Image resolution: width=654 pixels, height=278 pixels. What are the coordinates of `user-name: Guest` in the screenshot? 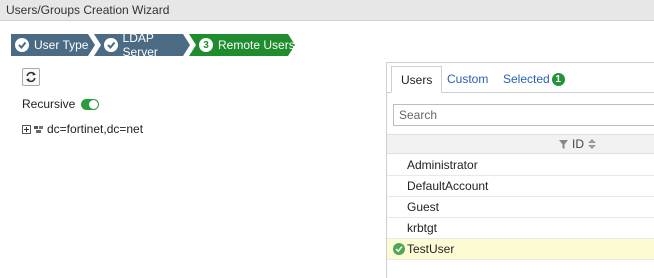 It's located at (423, 207).